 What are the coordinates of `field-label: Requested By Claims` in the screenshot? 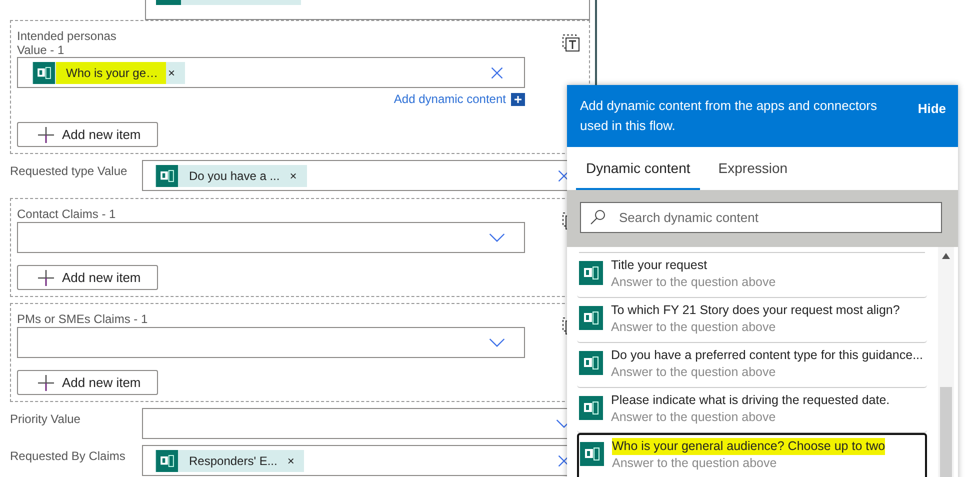 It's located at (68, 456).